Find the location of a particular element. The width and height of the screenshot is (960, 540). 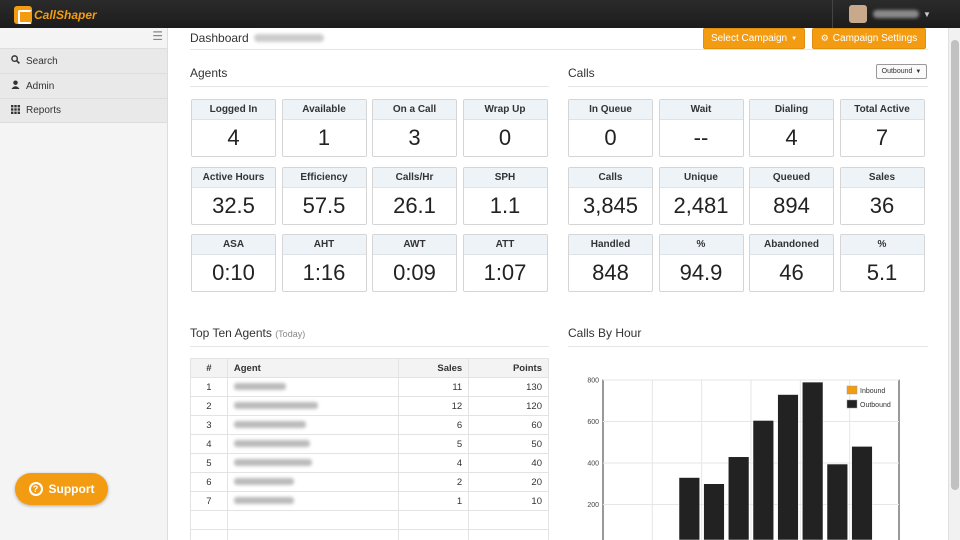

page-scrollbar is located at coordinates (954, 284).